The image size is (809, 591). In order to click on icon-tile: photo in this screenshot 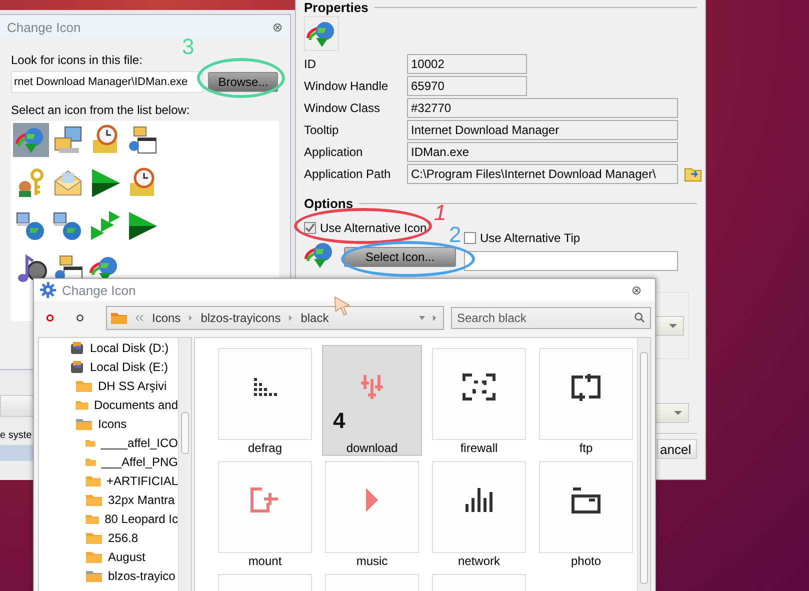, I will do `click(586, 513)`.